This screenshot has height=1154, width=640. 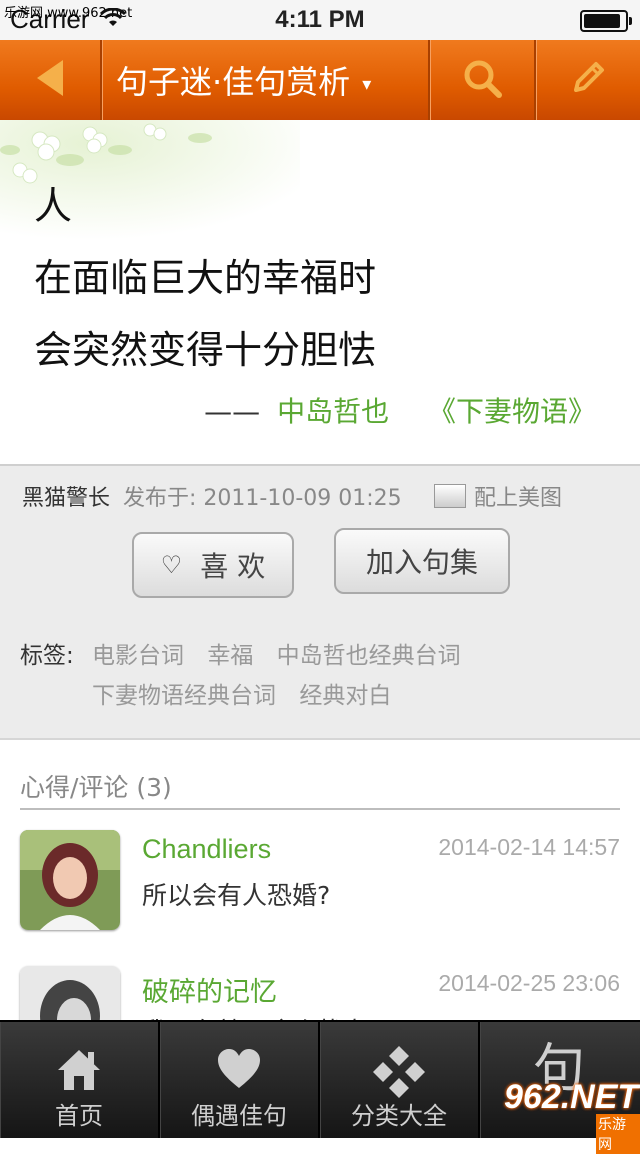 I want to click on edit-button, so click(x=588, y=80).